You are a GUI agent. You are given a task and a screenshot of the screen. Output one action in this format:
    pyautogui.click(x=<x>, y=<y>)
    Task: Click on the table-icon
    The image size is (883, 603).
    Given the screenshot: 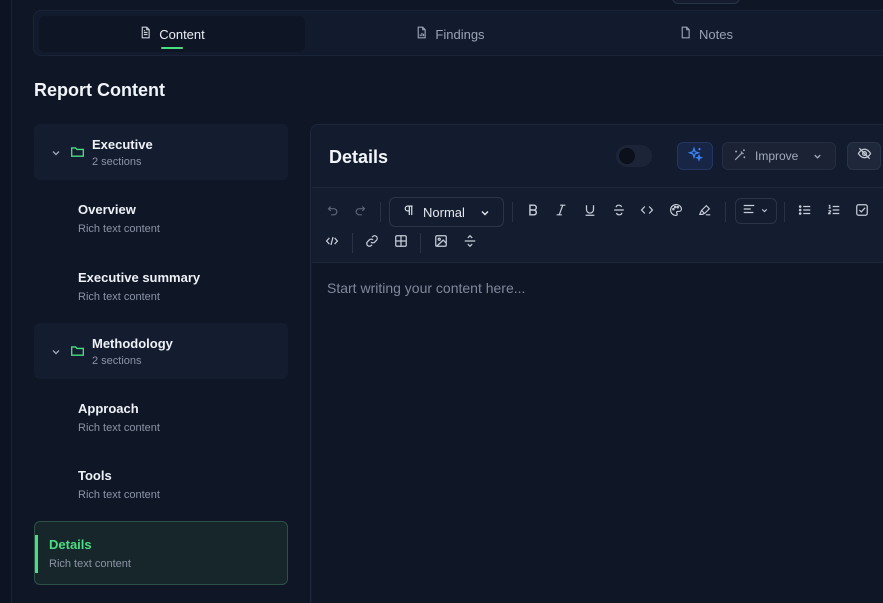 What is the action you would take?
    pyautogui.click(x=401, y=243)
    